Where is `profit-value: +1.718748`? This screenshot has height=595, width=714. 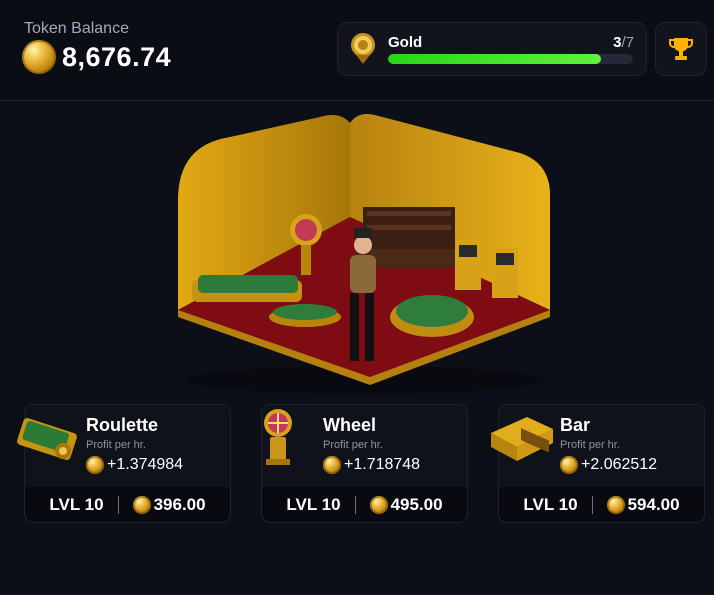 profit-value: +1.718748 is located at coordinates (382, 464).